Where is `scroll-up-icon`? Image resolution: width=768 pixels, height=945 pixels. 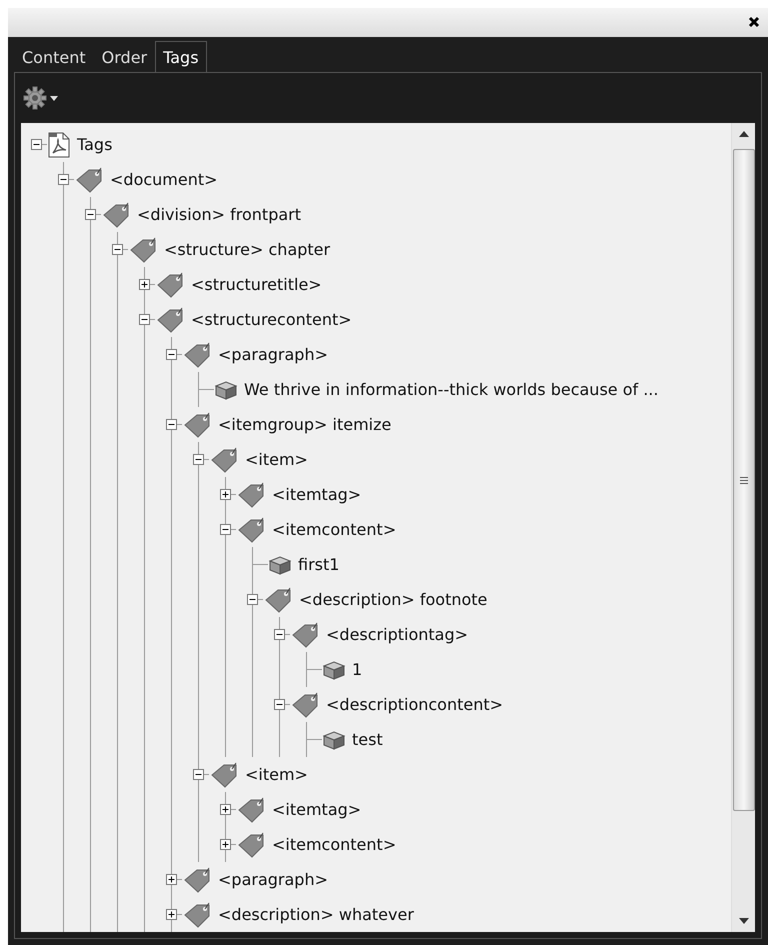 scroll-up-icon is located at coordinates (743, 134).